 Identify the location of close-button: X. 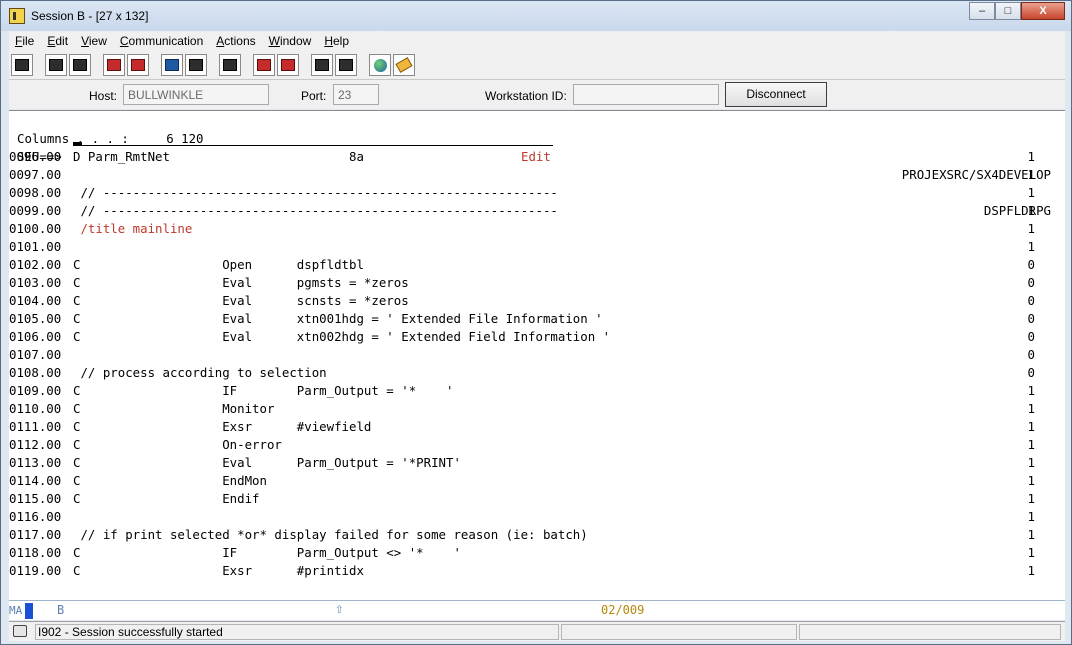
(1043, 11).